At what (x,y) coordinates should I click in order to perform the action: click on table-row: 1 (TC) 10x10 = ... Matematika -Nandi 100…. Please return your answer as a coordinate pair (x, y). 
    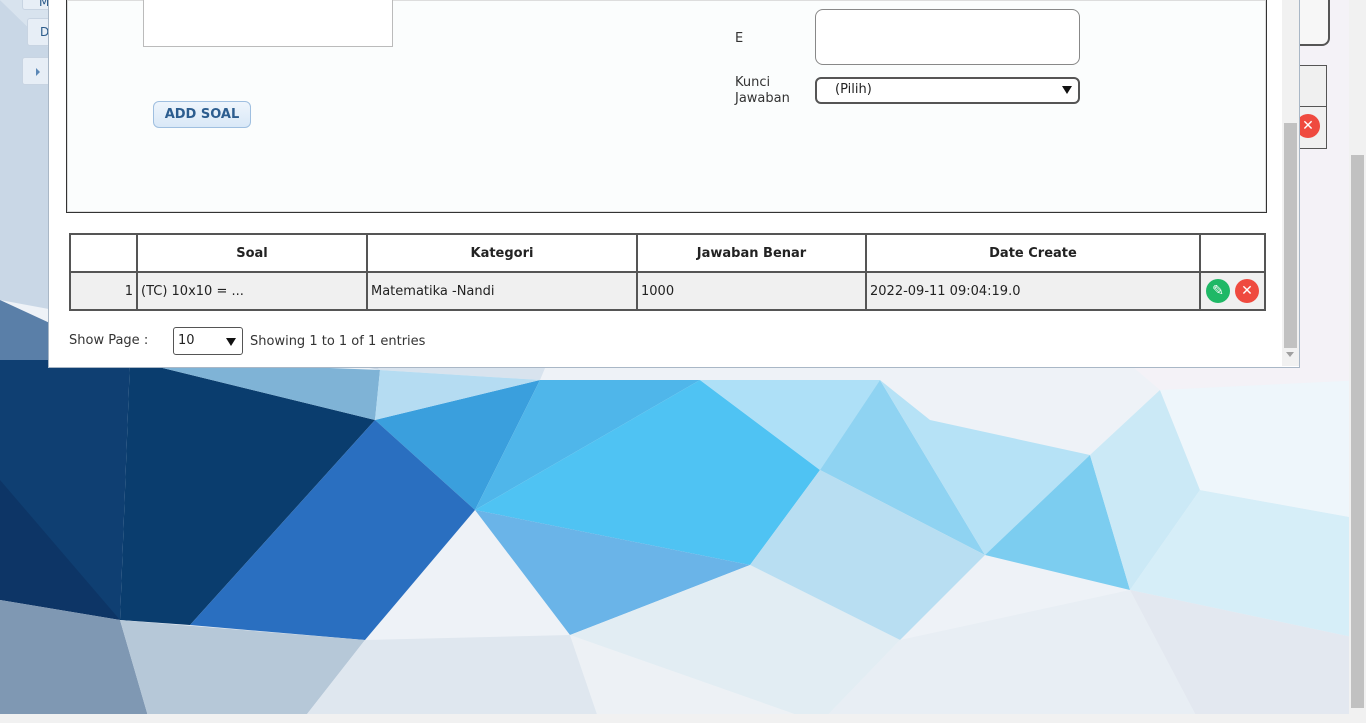
    Looking at the image, I should click on (667, 291).